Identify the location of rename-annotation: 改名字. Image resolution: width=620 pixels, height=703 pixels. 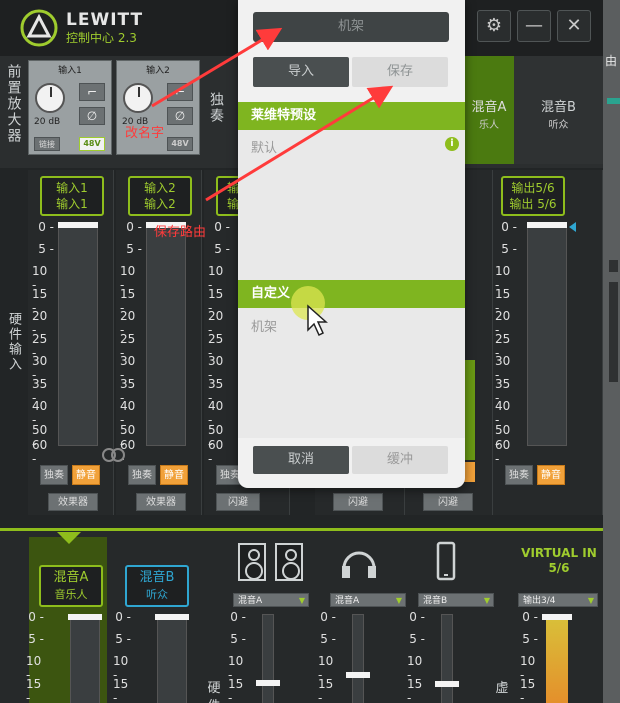
(145, 133).